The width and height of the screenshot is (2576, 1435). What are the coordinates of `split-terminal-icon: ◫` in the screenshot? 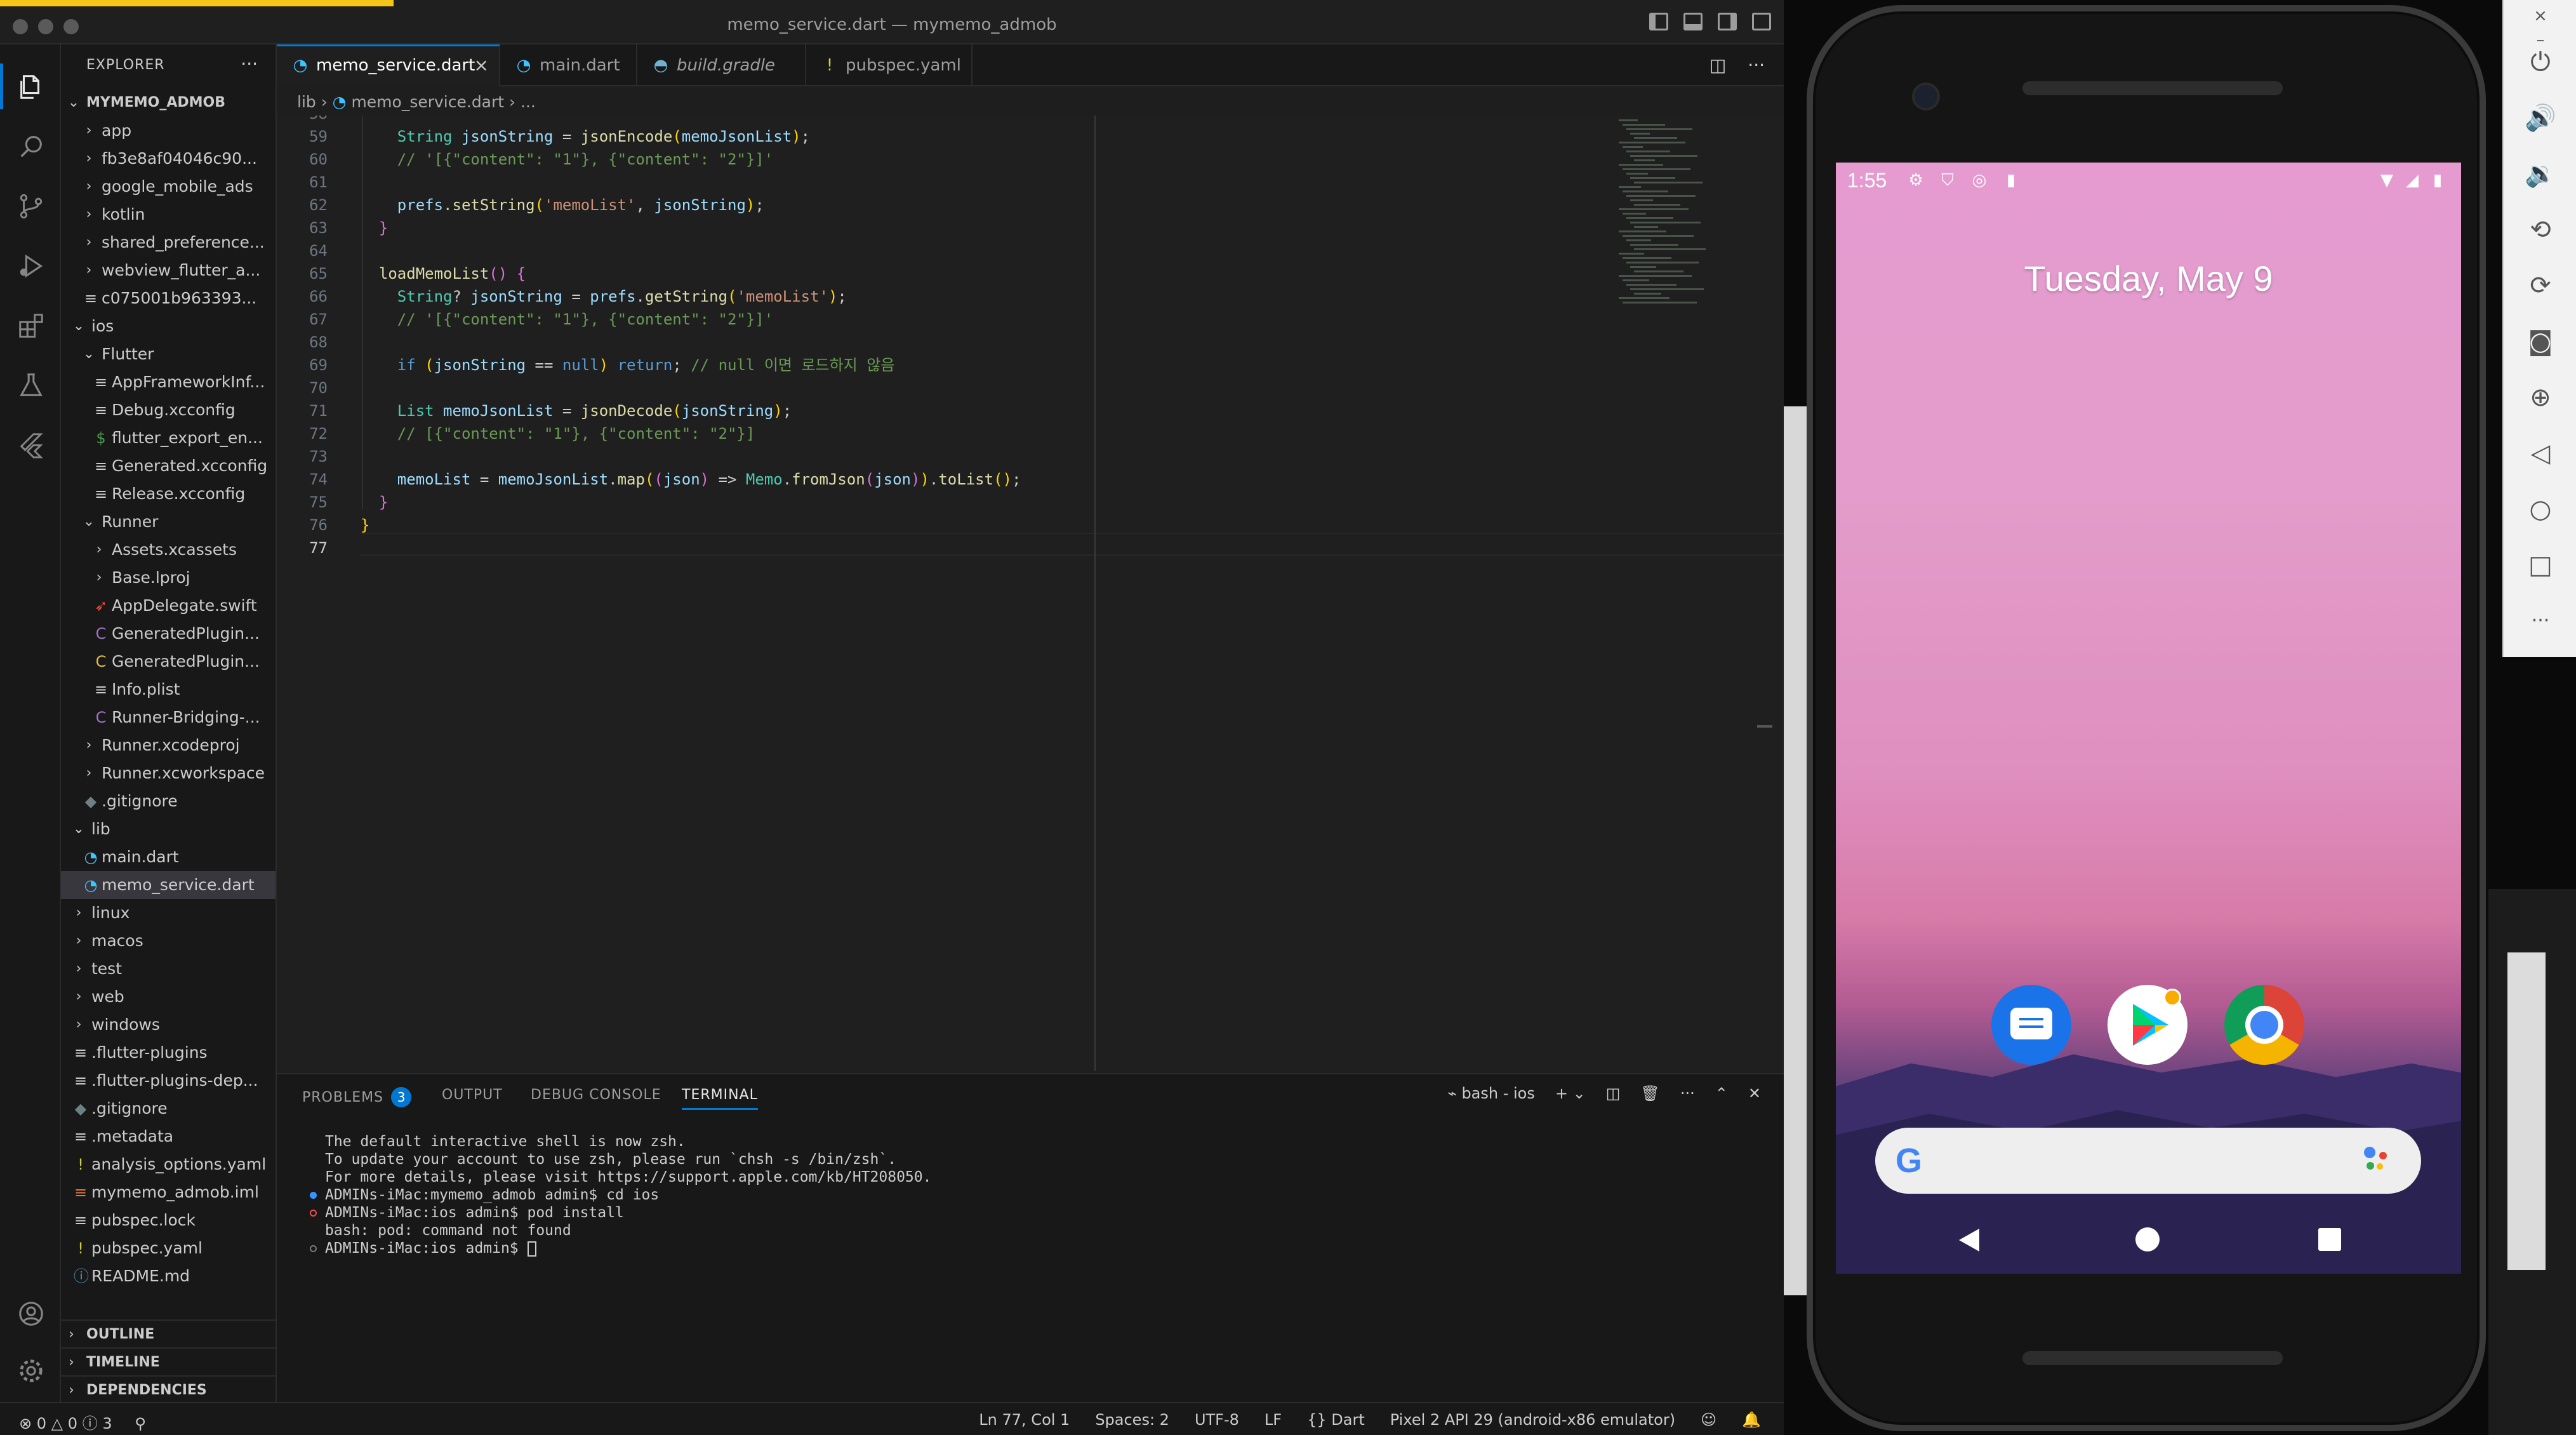 It's located at (1613, 1093).